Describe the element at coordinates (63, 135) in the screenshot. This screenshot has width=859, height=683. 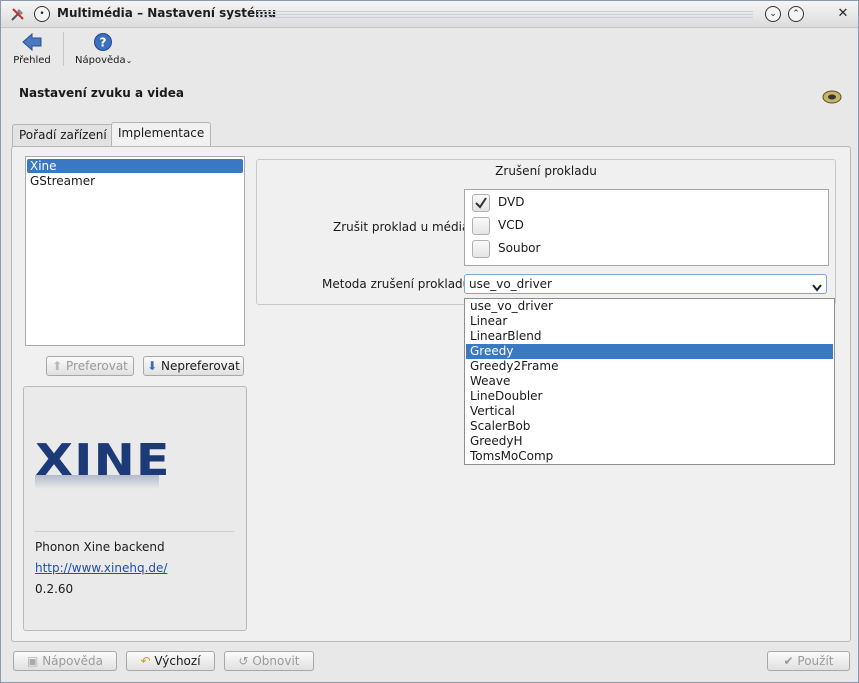
I see `tab-device-order: Pořadí zařízení` at that location.